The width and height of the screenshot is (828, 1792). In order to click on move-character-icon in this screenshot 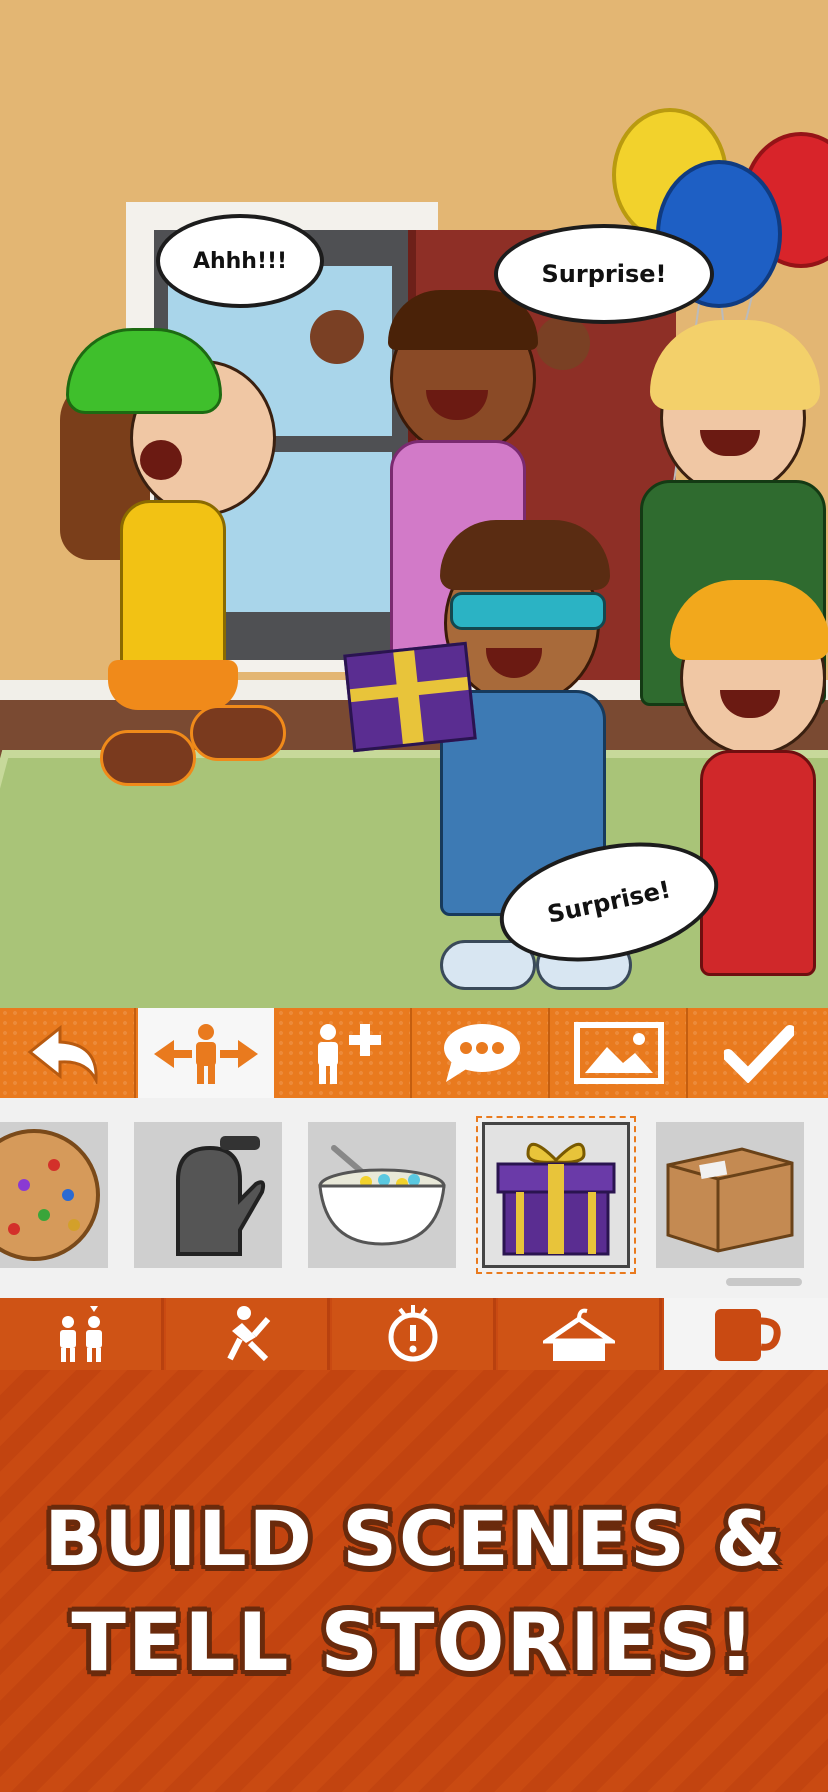, I will do `click(206, 1054)`.